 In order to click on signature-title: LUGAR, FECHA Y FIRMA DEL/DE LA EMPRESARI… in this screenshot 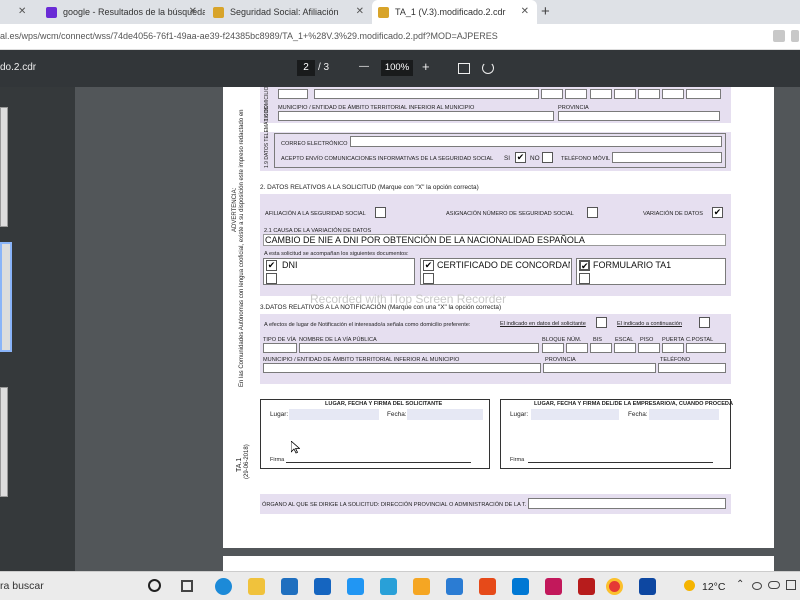, I will do `click(634, 404)`.